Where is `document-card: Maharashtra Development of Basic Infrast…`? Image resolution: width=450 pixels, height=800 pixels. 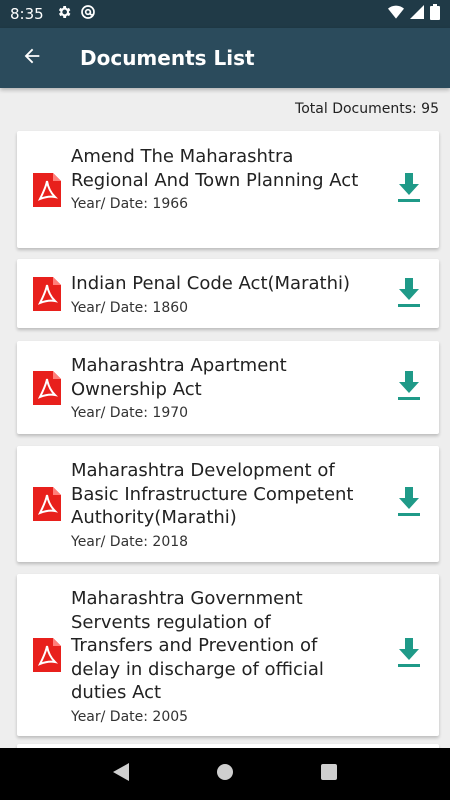 document-card: Maharashtra Development of Basic Infrast… is located at coordinates (228, 504).